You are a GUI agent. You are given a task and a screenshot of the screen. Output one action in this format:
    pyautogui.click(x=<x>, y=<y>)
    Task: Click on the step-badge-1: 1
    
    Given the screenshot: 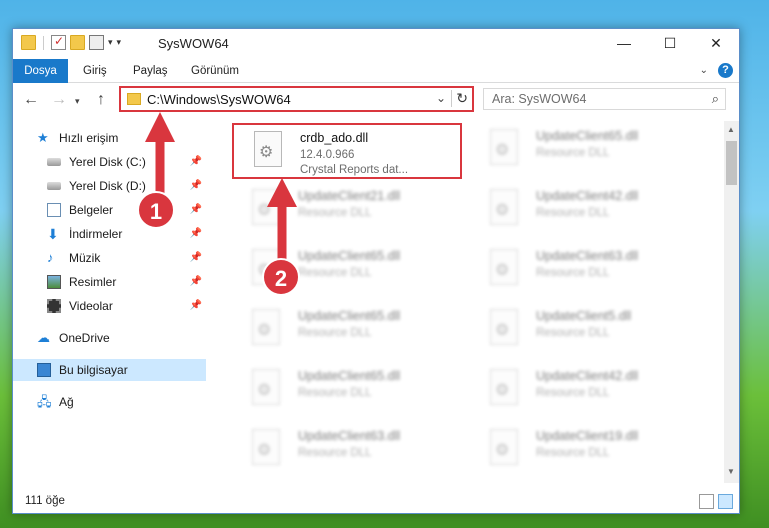 What is the action you would take?
    pyautogui.click(x=156, y=210)
    